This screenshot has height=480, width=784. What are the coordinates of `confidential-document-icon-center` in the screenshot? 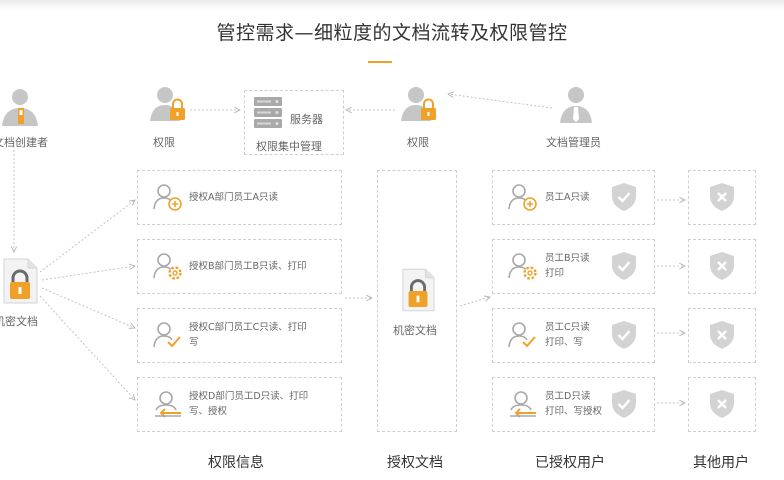 It's located at (418, 290).